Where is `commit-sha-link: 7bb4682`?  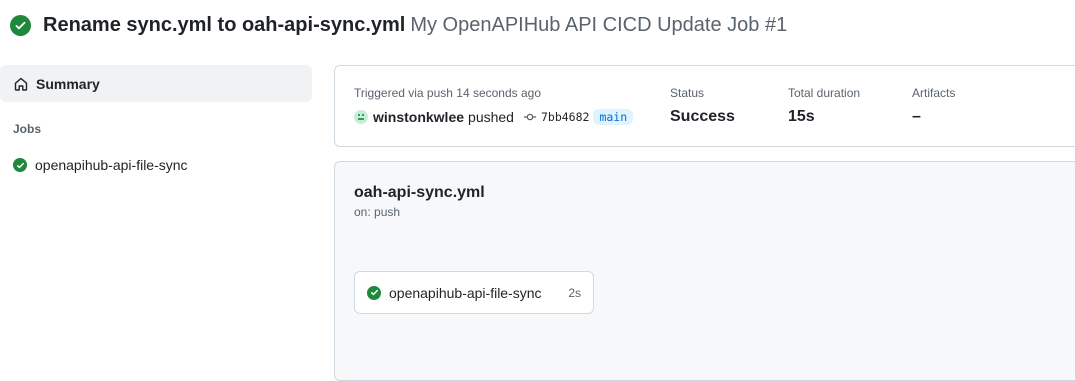 commit-sha-link: 7bb4682 is located at coordinates (565, 117).